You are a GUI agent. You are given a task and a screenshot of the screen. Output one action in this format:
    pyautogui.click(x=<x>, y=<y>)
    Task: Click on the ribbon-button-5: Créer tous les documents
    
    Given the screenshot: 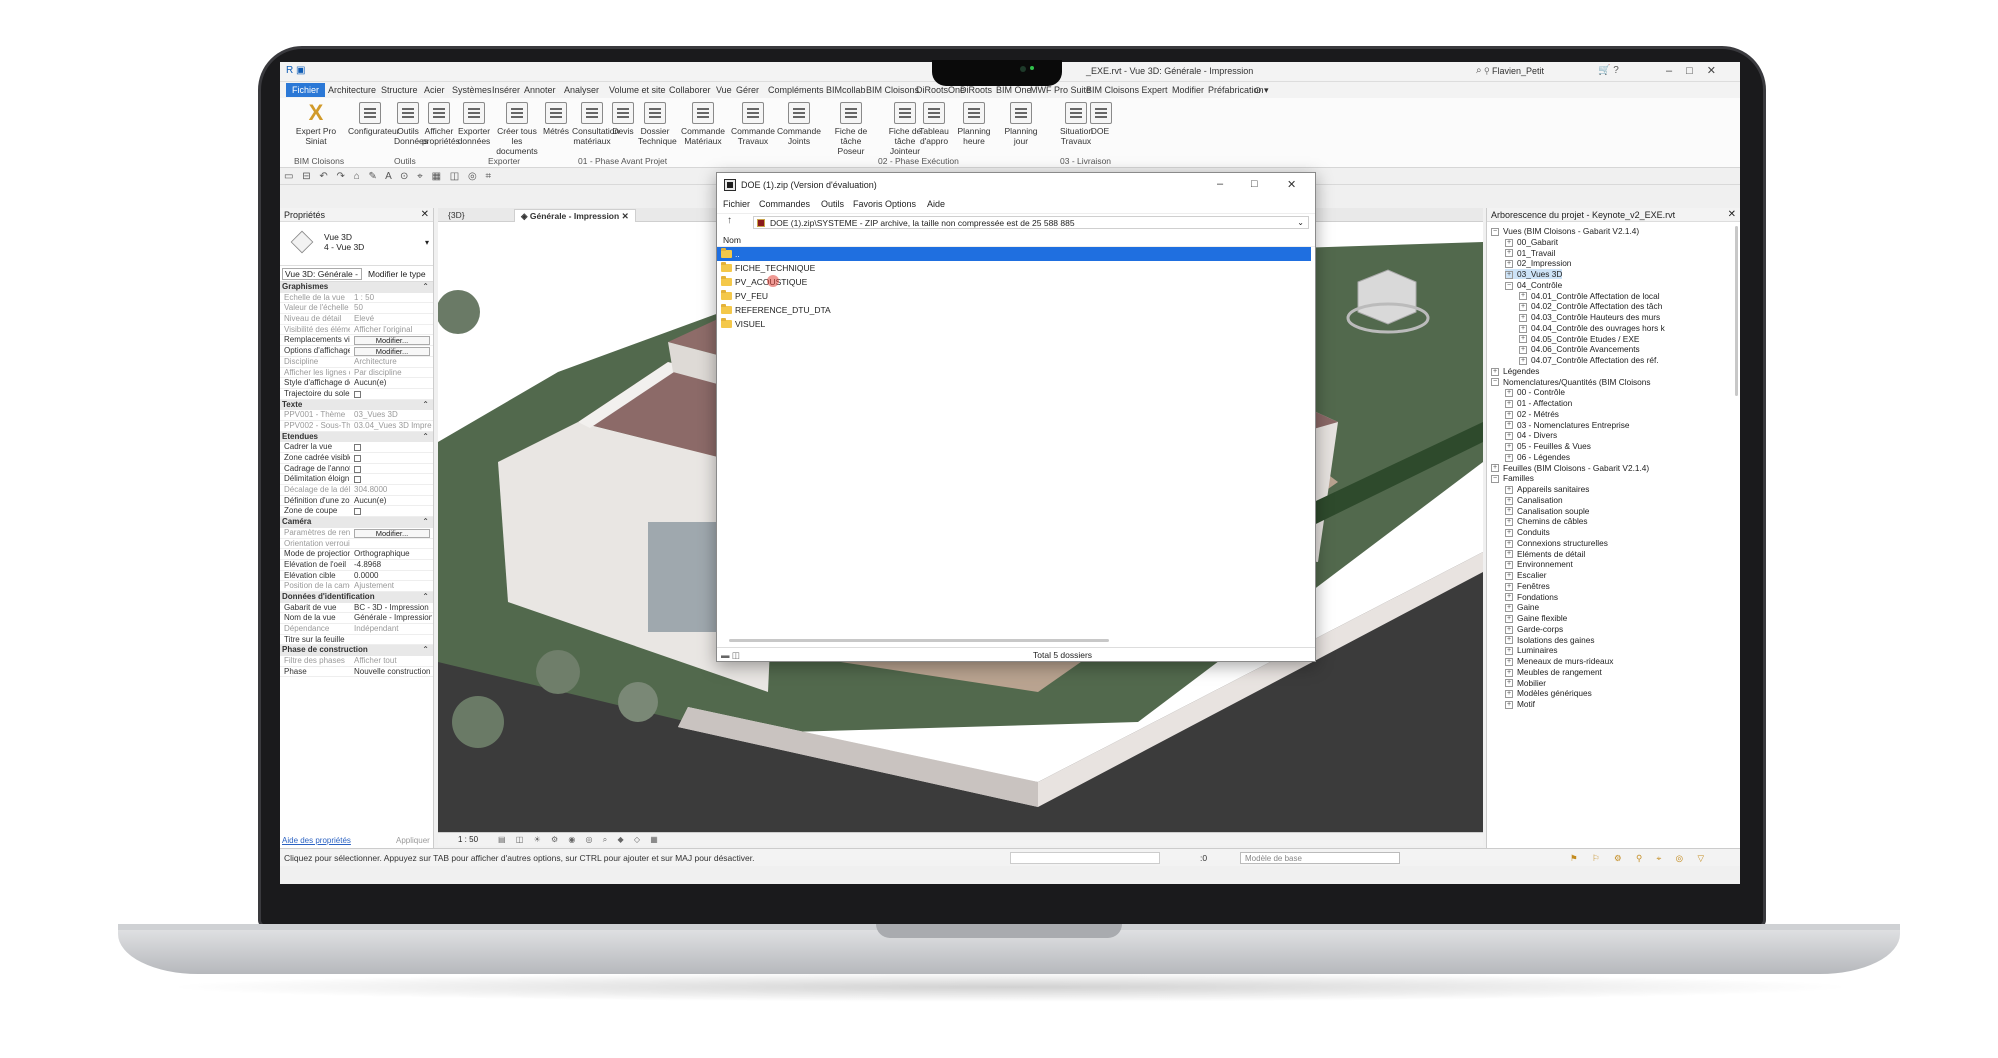 What is the action you would take?
    pyautogui.click(x=517, y=129)
    